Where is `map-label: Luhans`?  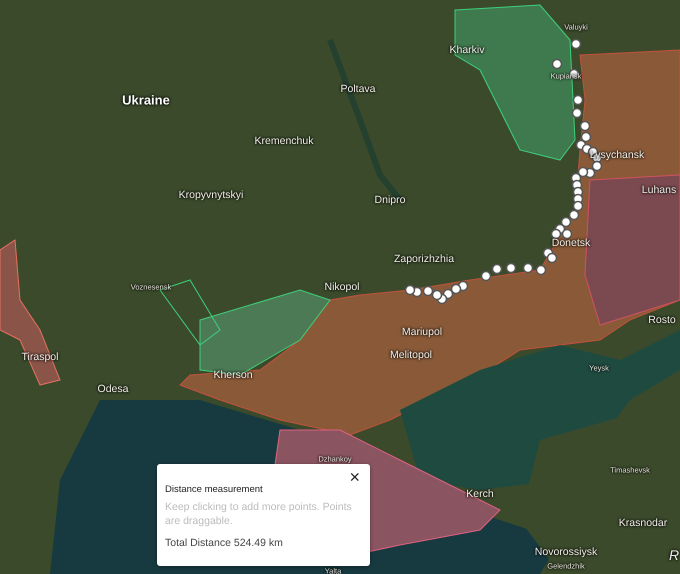
map-label: Luhans is located at coordinates (659, 190).